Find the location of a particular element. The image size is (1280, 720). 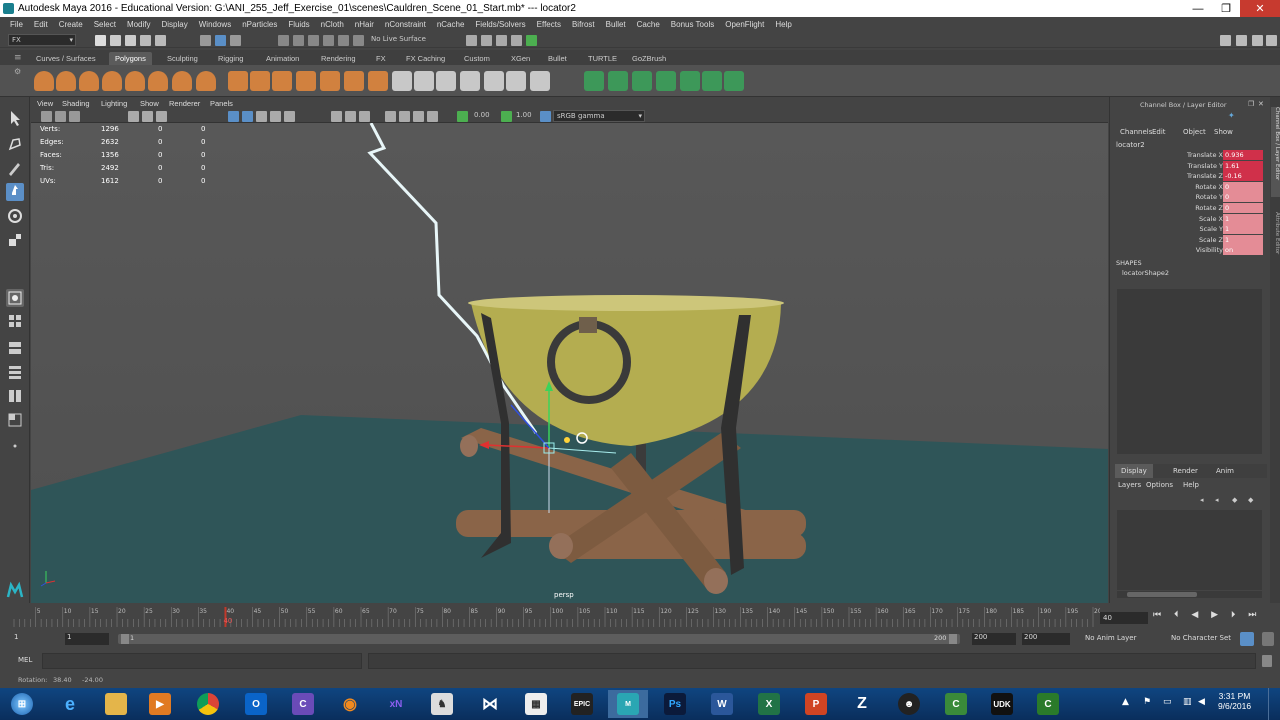

shelf-gear-icon: ⚙ is located at coordinates (17, 71).